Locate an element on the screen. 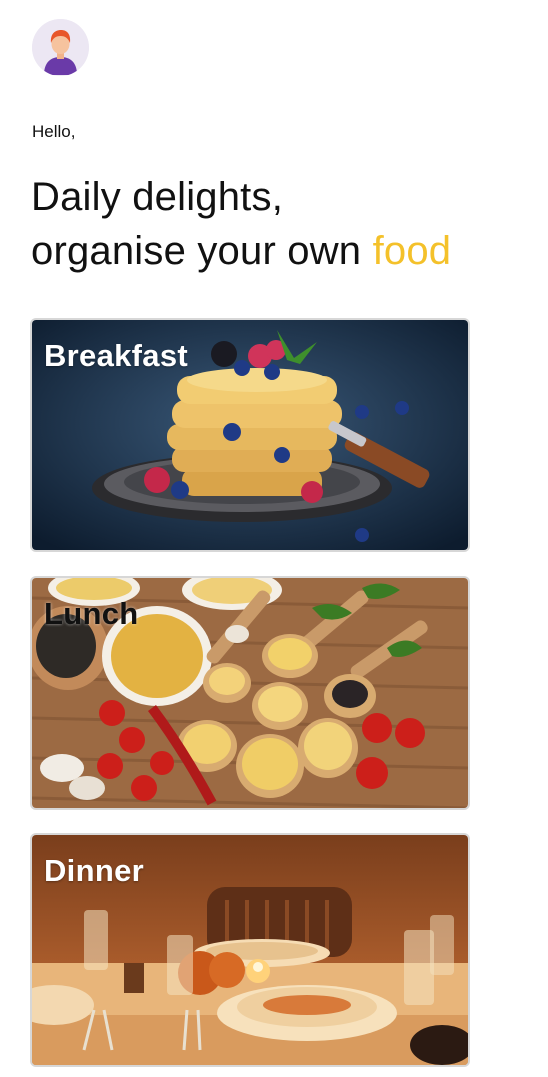  headline-line-1: Daily delights, is located at coordinates (157, 197).